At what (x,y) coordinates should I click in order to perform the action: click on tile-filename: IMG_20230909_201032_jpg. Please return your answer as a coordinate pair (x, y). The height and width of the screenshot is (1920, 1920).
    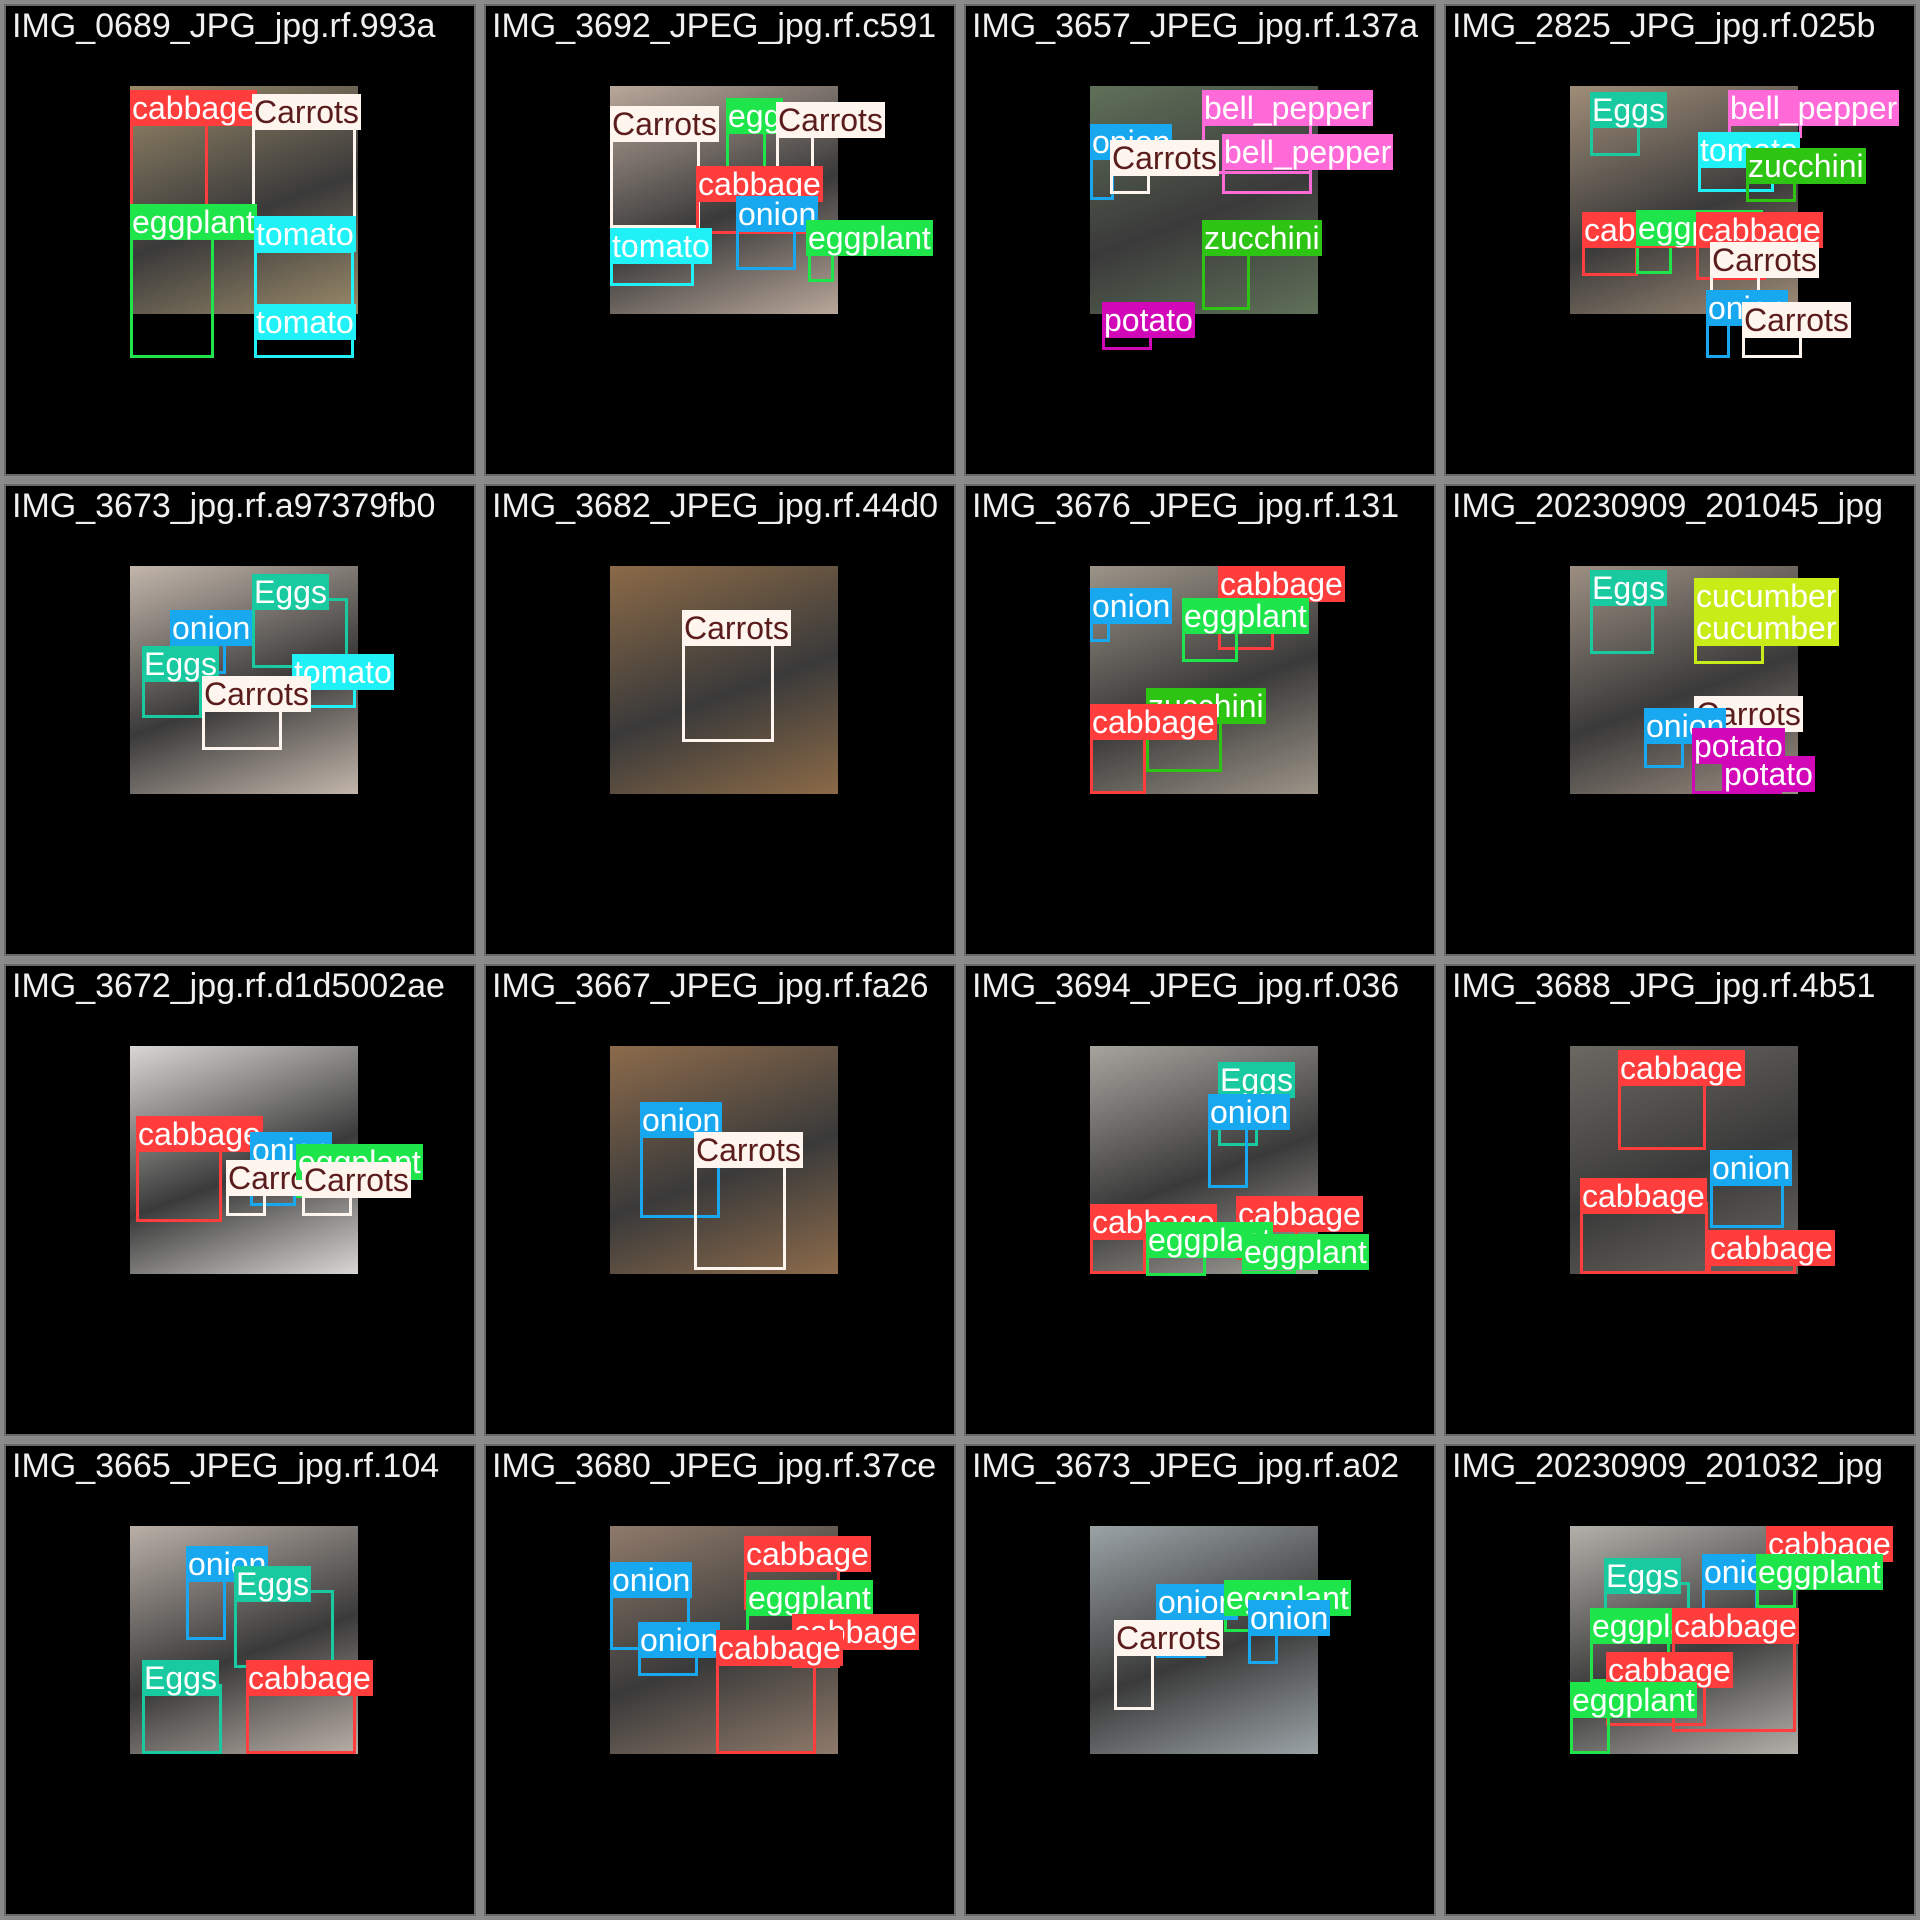
    Looking at the image, I should click on (1668, 1466).